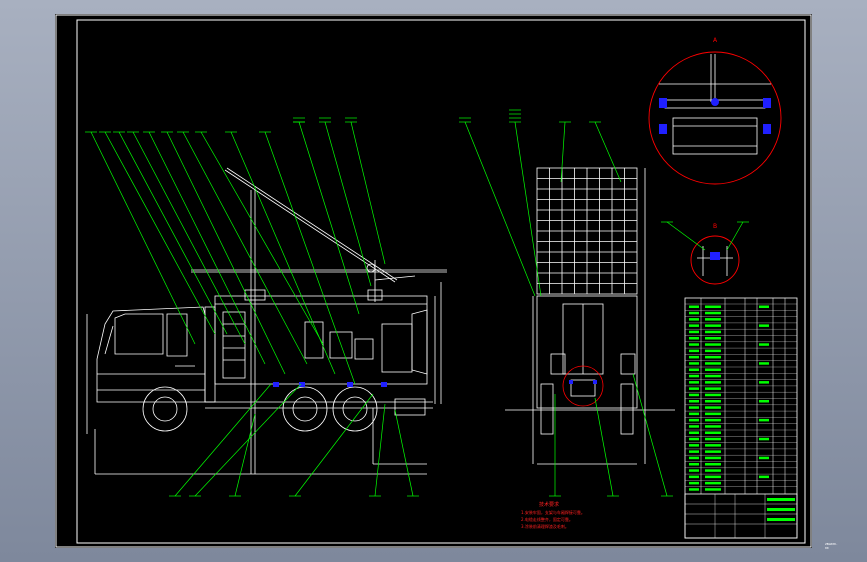 The width and height of the screenshot is (867, 562). Describe the element at coordinates (715, 226) in the screenshot. I see `detail-b-label: B` at that location.